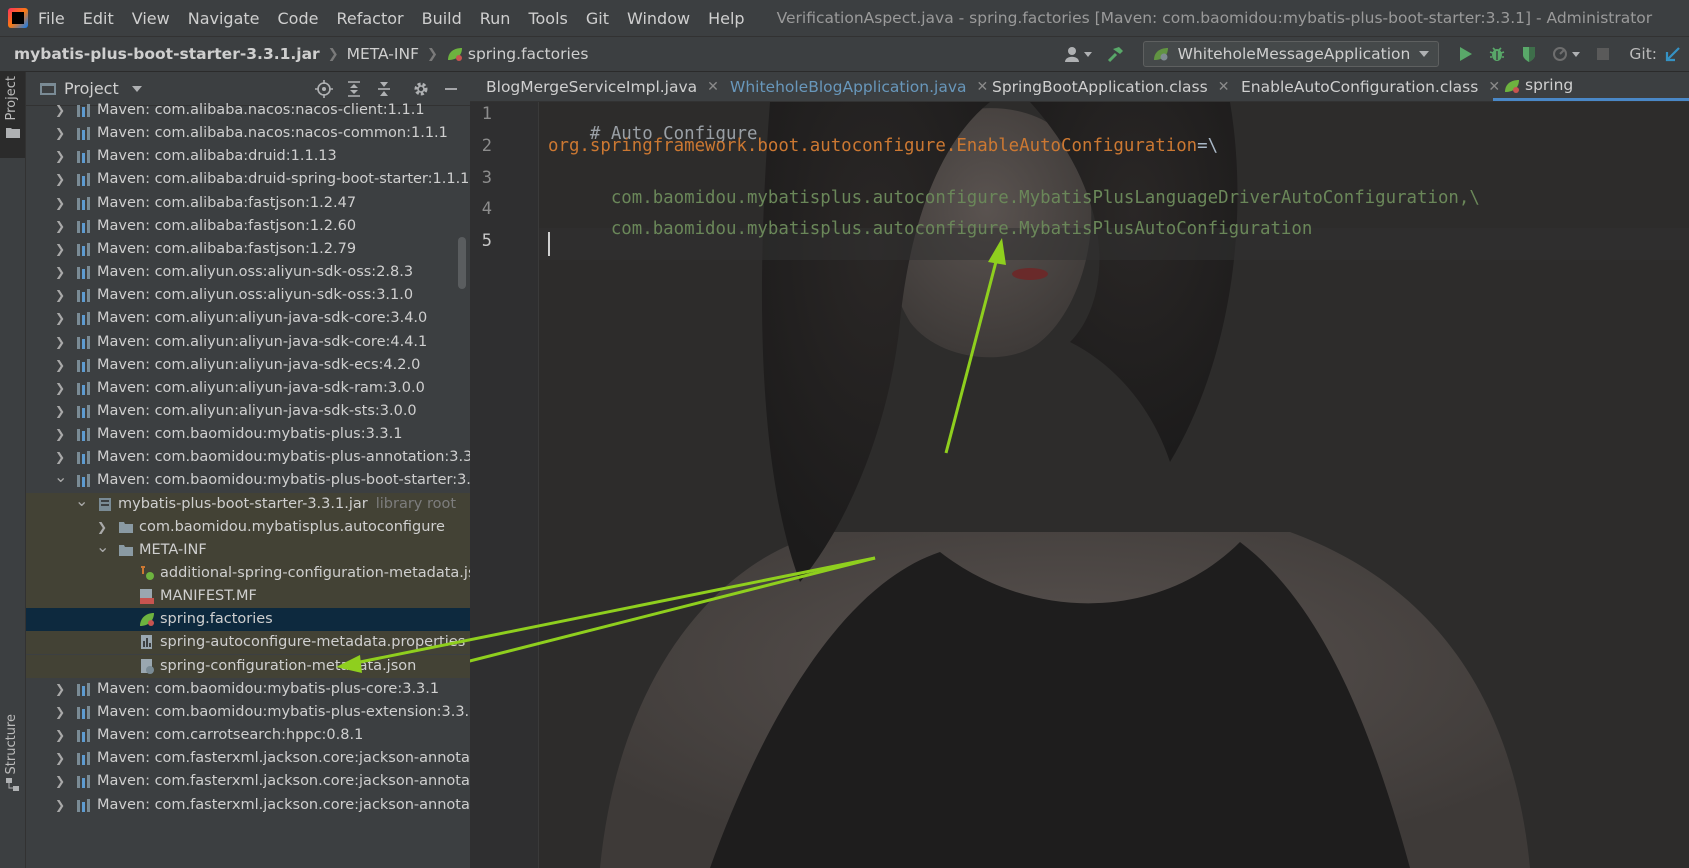 This screenshot has width=1689, height=868. What do you see at coordinates (167, 54) in the screenshot?
I see `breadcrumb-jar: mybatis-plus-boot-starter-3.3.1.jar` at bounding box center [167, 54].